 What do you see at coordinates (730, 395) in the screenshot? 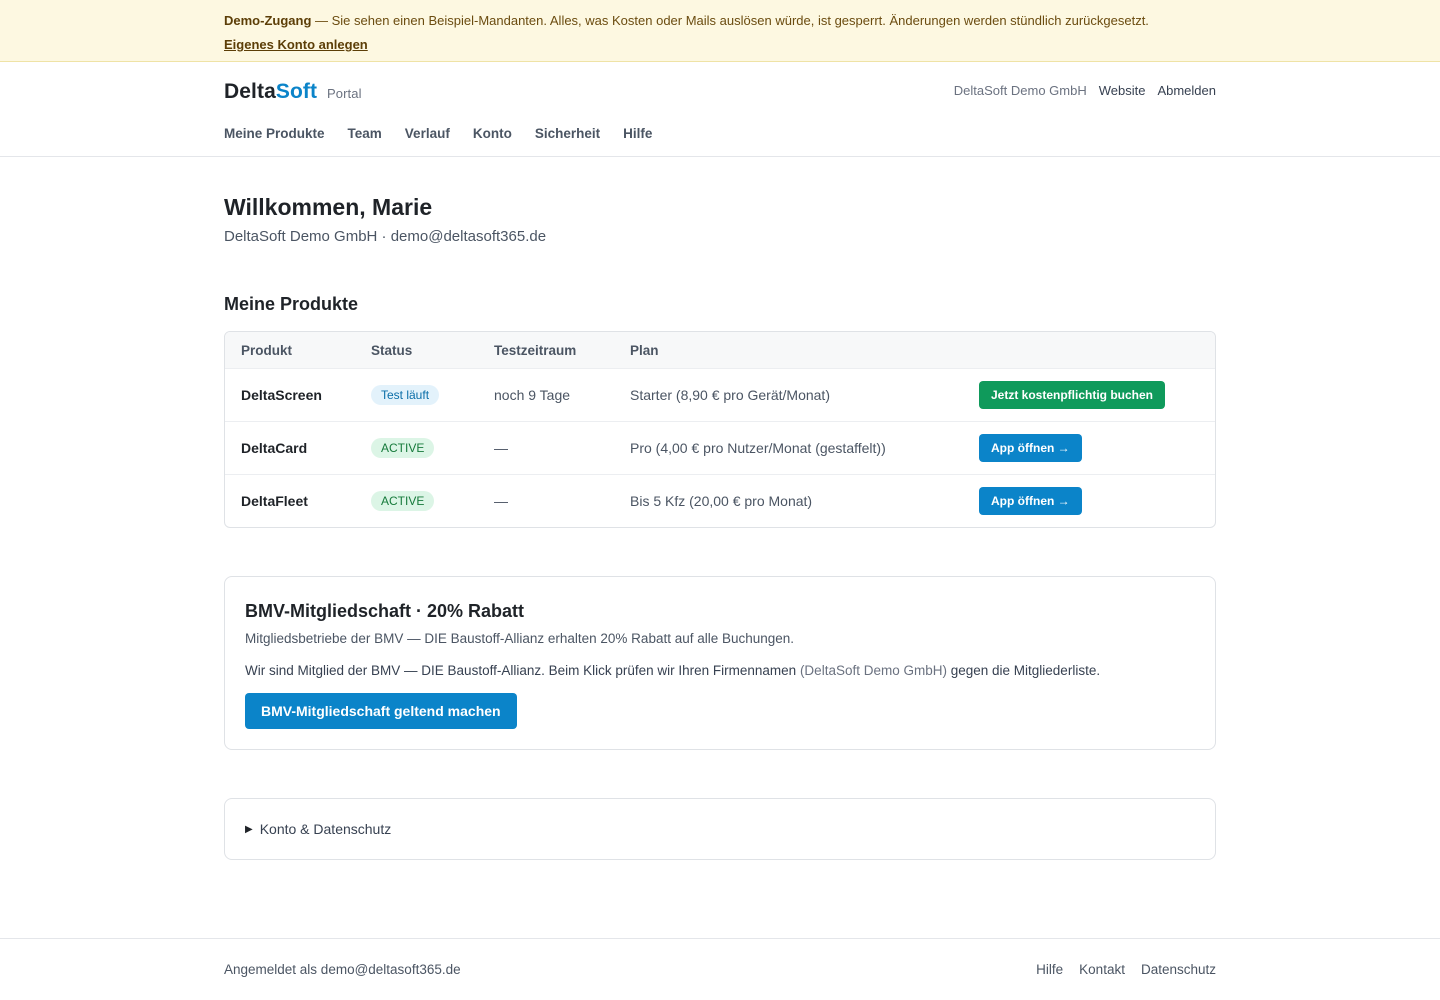
I see `plan-text: Starter (8,90 € pro Gerät/Monat)` at bounding box center [730, 395].